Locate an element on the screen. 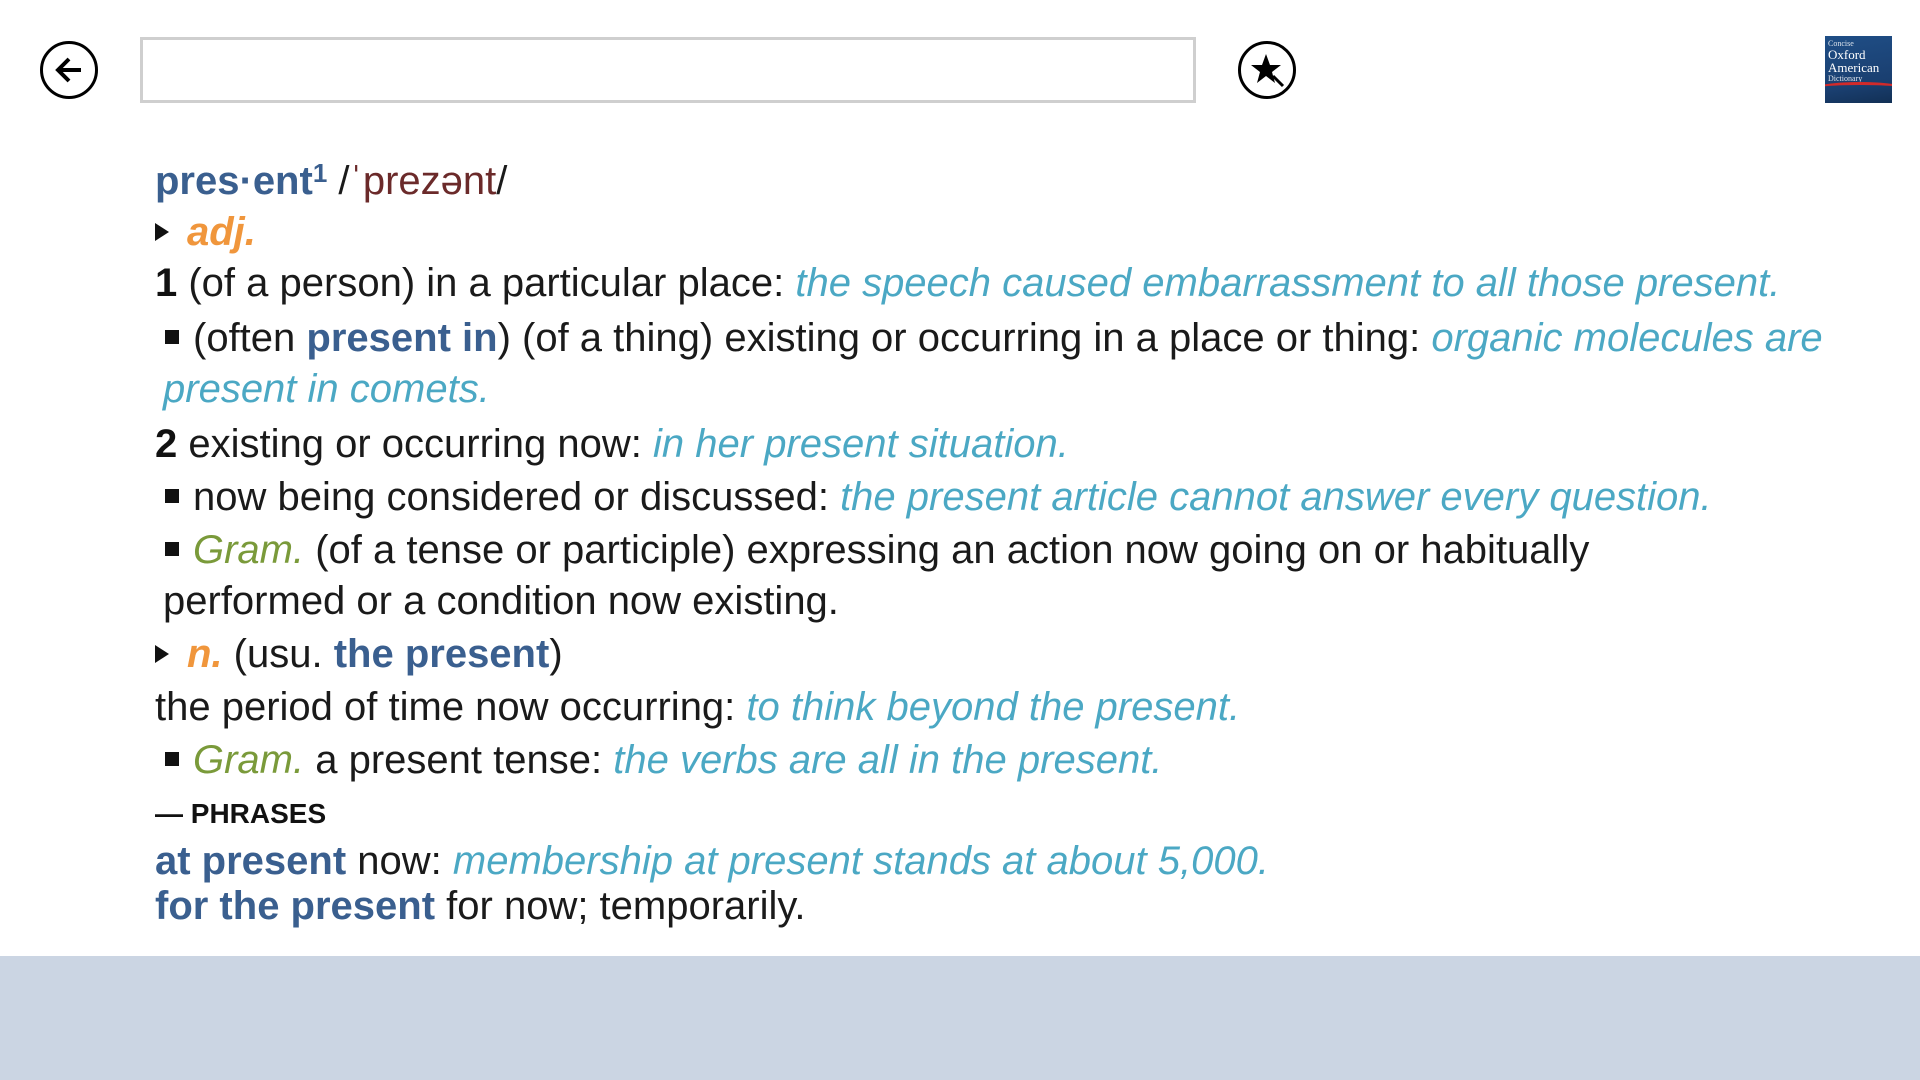  homograph-number: 1 is located at coordinates (320, 173).